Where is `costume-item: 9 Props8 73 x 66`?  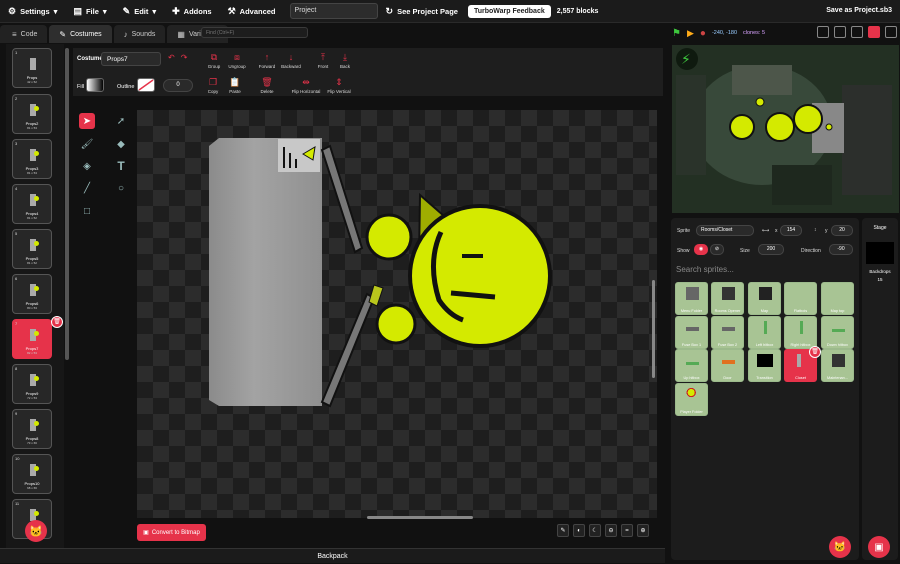 costume-item: 9 Props8 73 x 66 is located at coordinates (32, 429).